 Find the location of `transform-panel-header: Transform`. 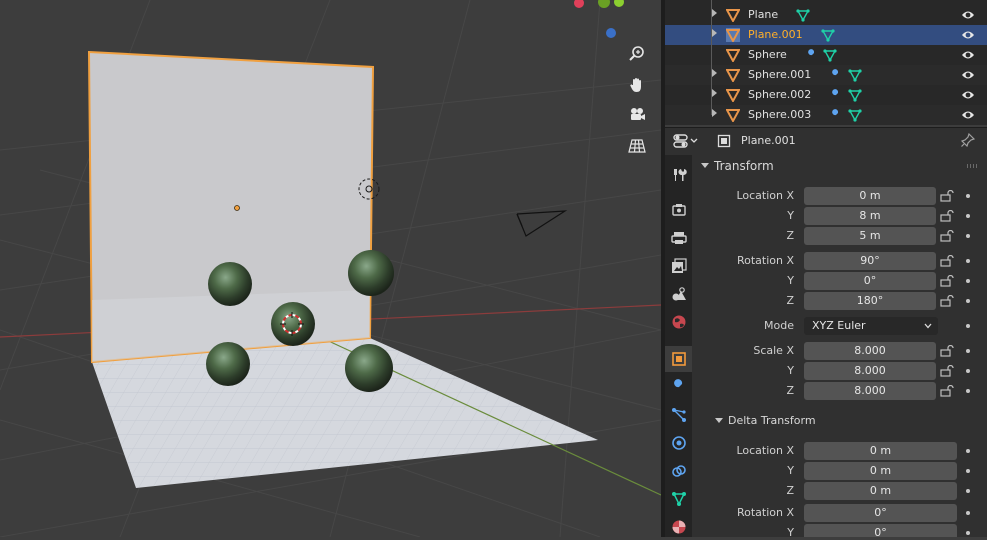

transform-panel-header: Transform is located at coordinates (839, 166).